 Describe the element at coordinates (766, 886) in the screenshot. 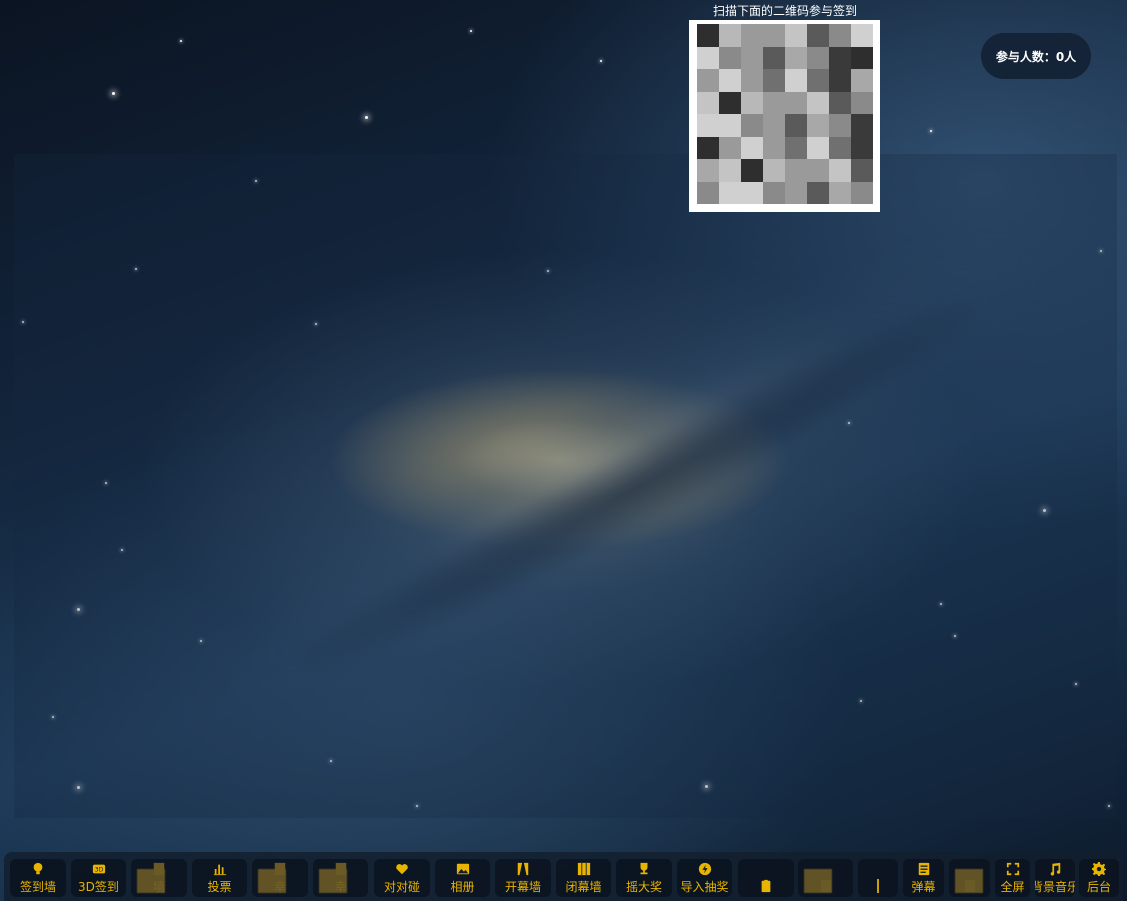

I see `clipboard-icon` at that location.